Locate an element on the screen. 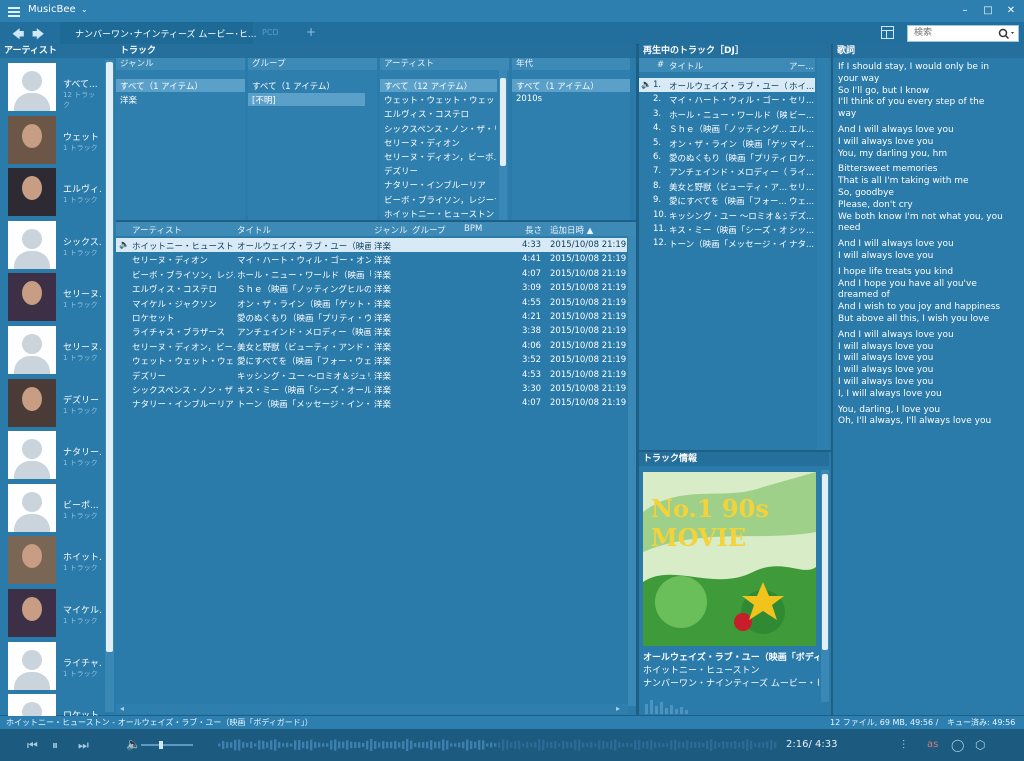 This screenshot has height=761, width=1024. waveform-bar is located at coordinates (431, 745).